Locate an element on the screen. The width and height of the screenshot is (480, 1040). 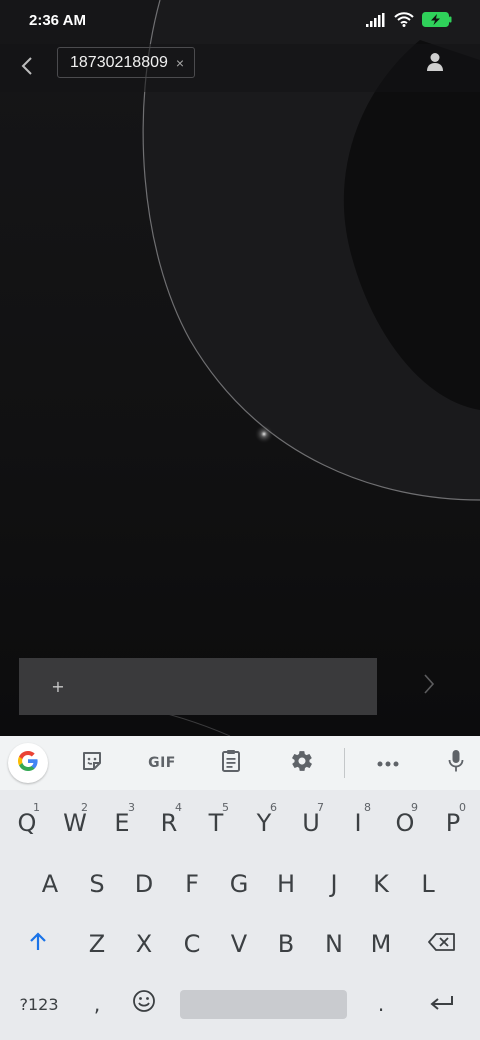
more-button is located at coordinates (388, 763).